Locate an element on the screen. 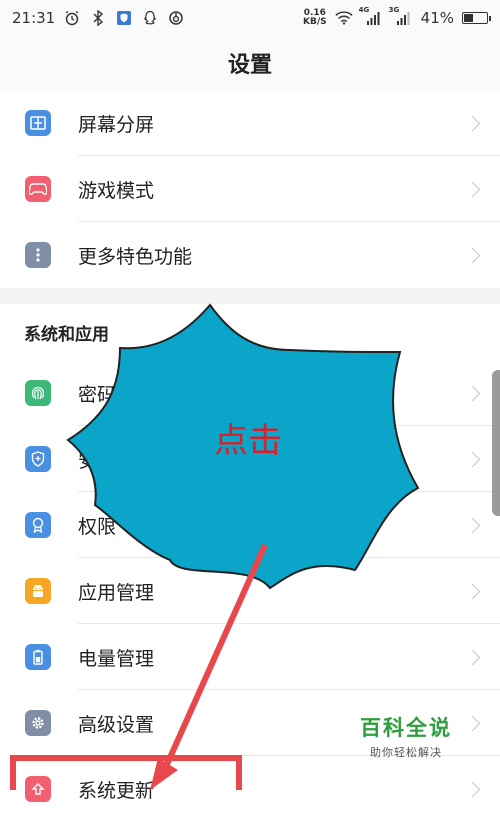 The width and height of the screenshot is (500, 822). more-dots-icon is located at coordinates (38, 255).